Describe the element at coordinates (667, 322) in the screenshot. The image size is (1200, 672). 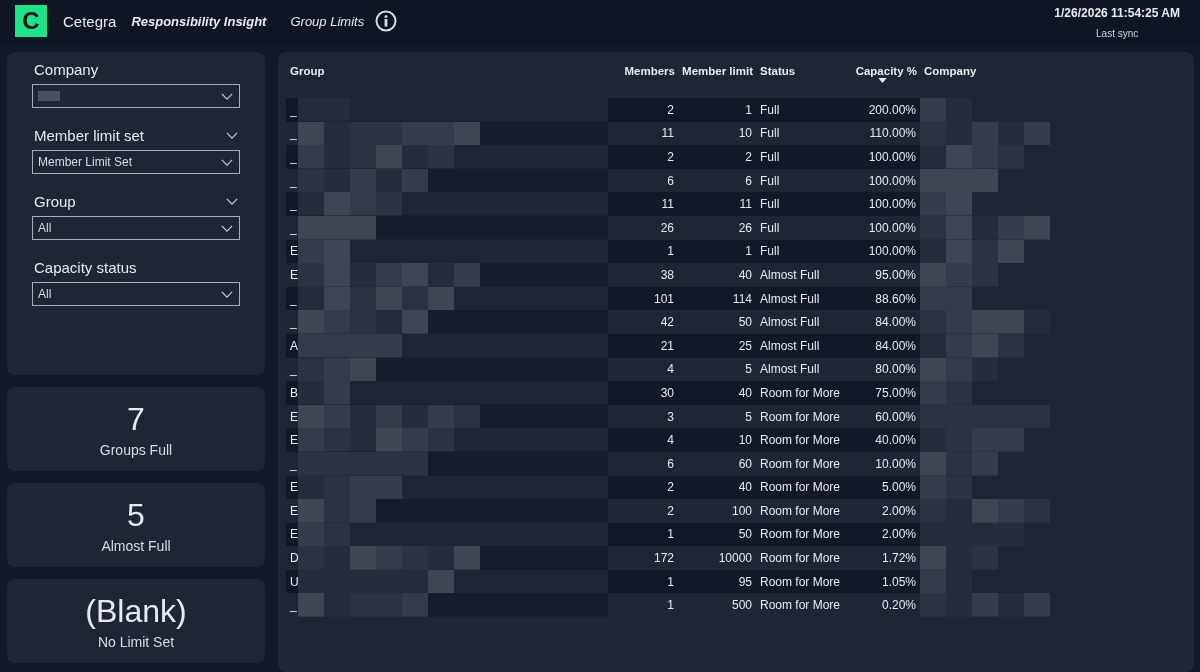
I see `table-cell: 42` at that location.